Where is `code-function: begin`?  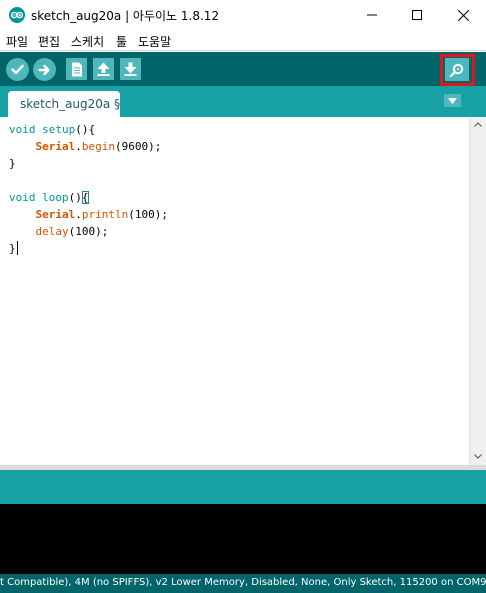
code-function: begin is located at coordinates (98, 146).